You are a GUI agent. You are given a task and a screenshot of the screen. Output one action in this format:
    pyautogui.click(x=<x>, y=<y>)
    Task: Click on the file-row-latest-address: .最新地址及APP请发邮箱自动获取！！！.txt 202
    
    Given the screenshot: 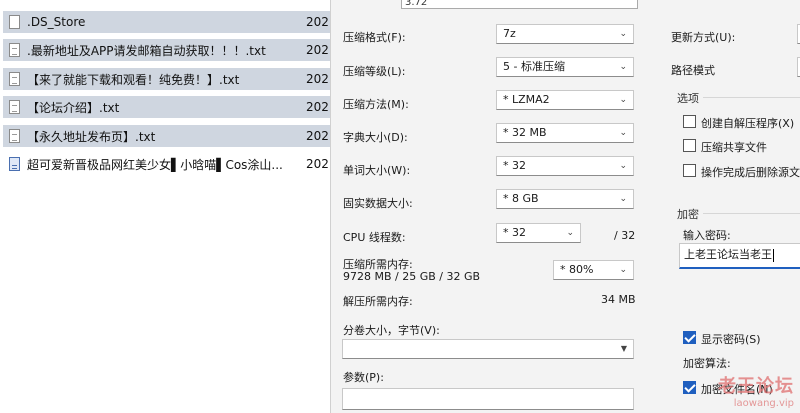 What is the action you would take?
    pyautogui.click(x=166, y=50)
    